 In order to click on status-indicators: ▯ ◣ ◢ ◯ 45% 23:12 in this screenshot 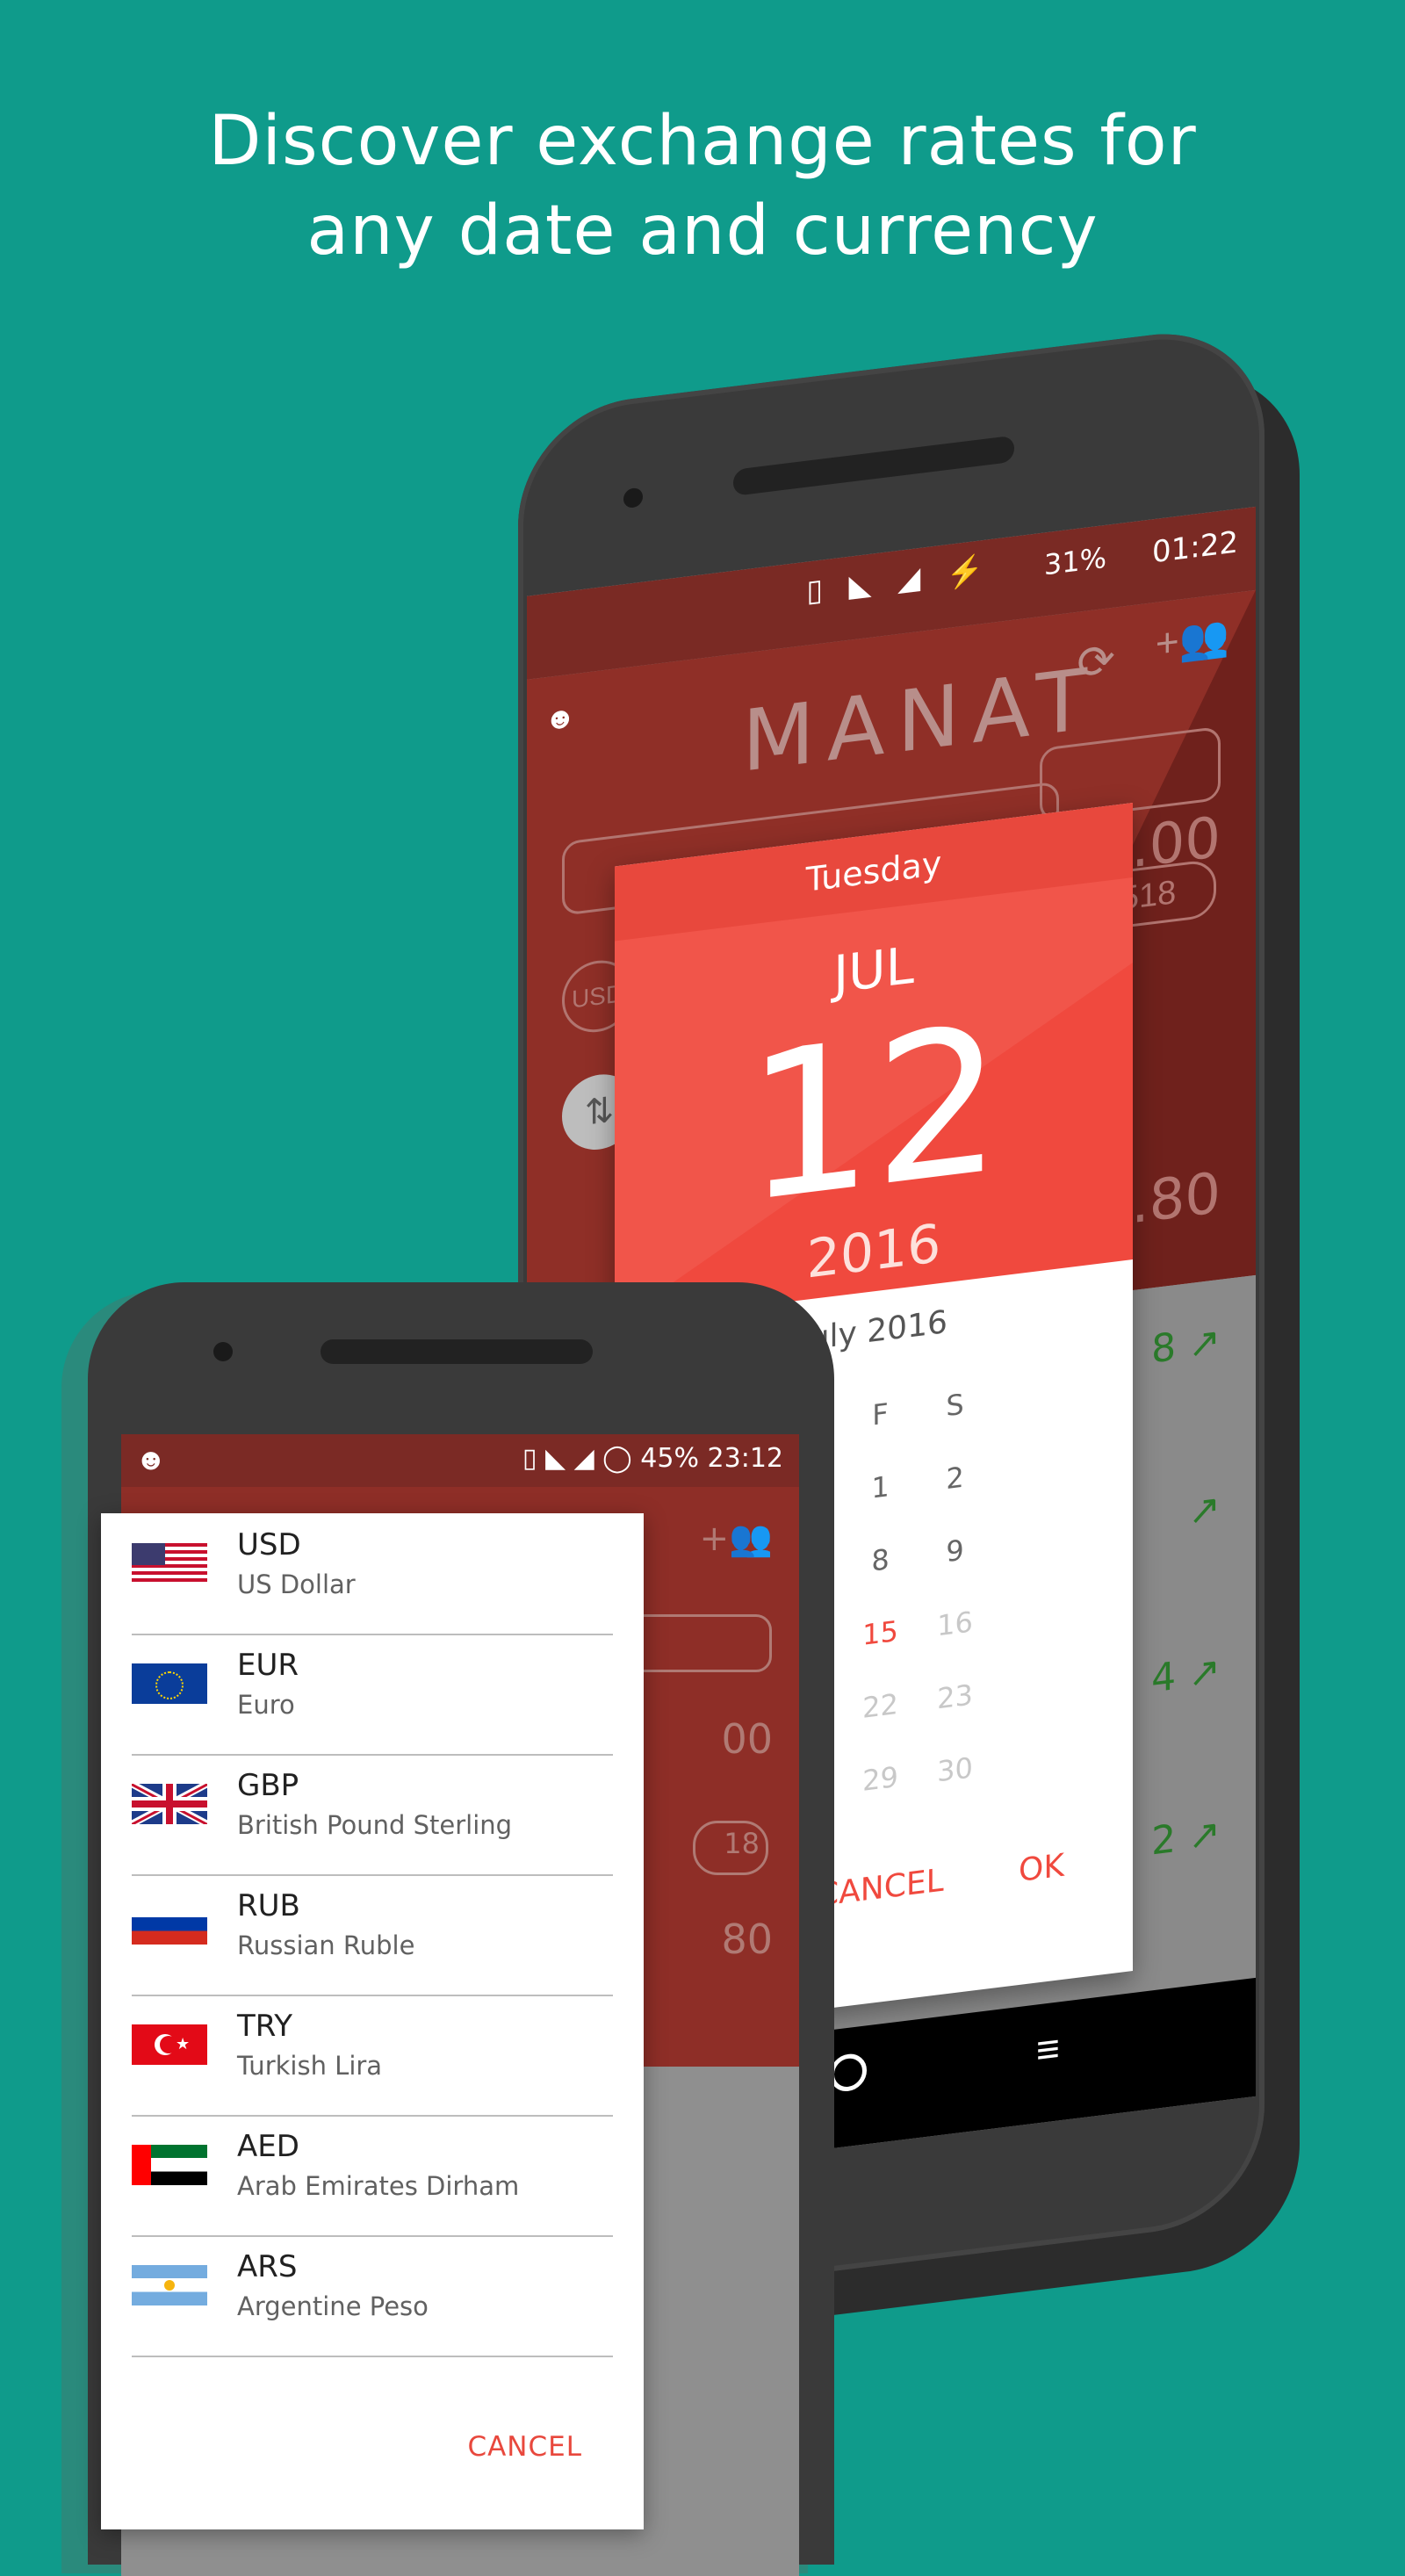, I will do `click(653, 1458)`.